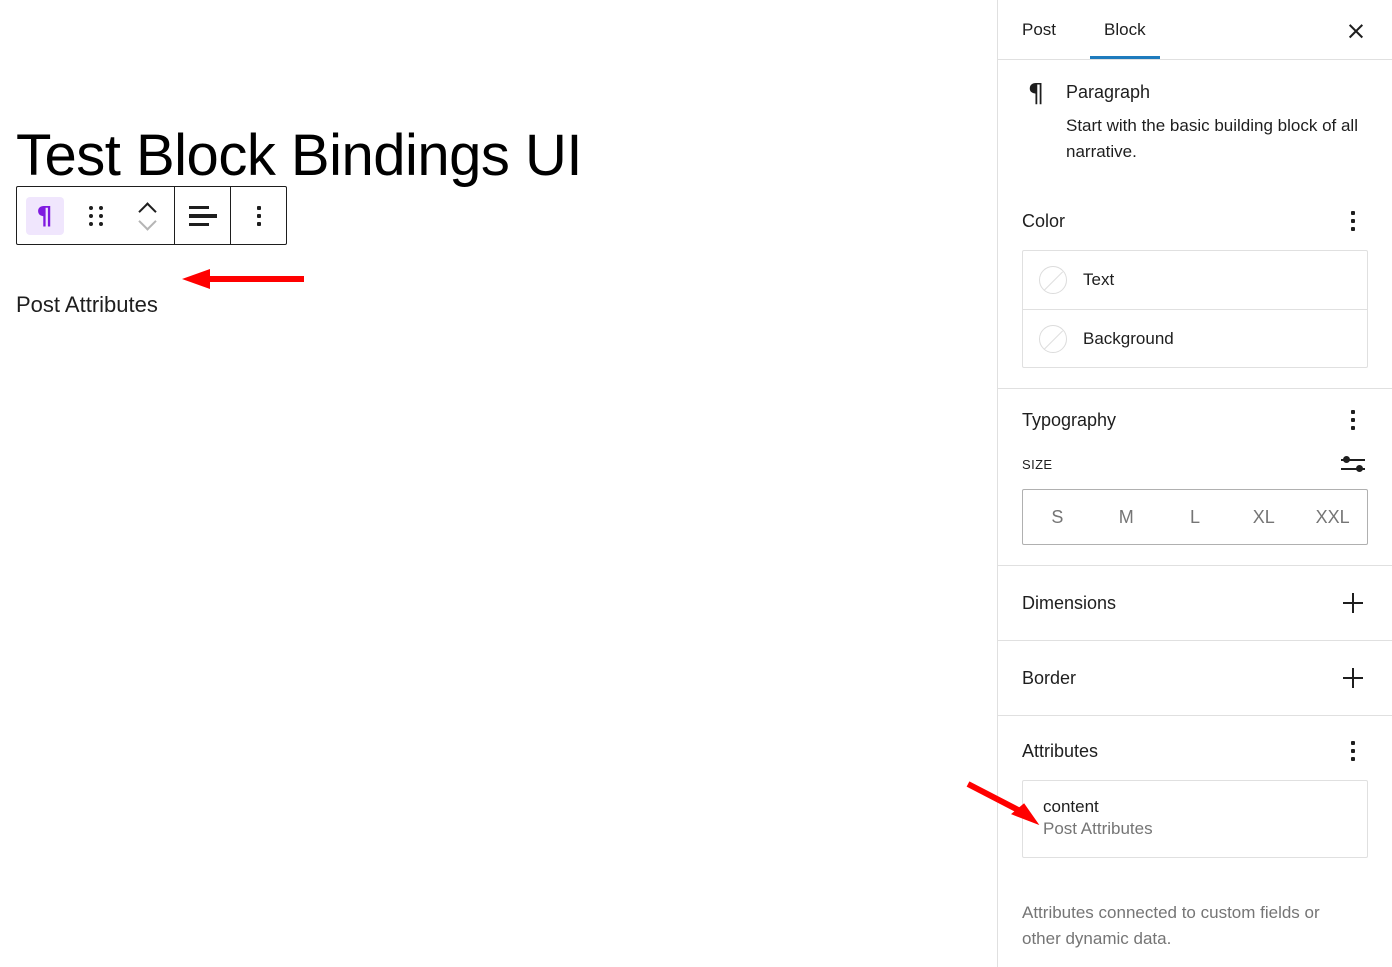  I want to click on typography-section-header: Typography, so click(1195, 420).